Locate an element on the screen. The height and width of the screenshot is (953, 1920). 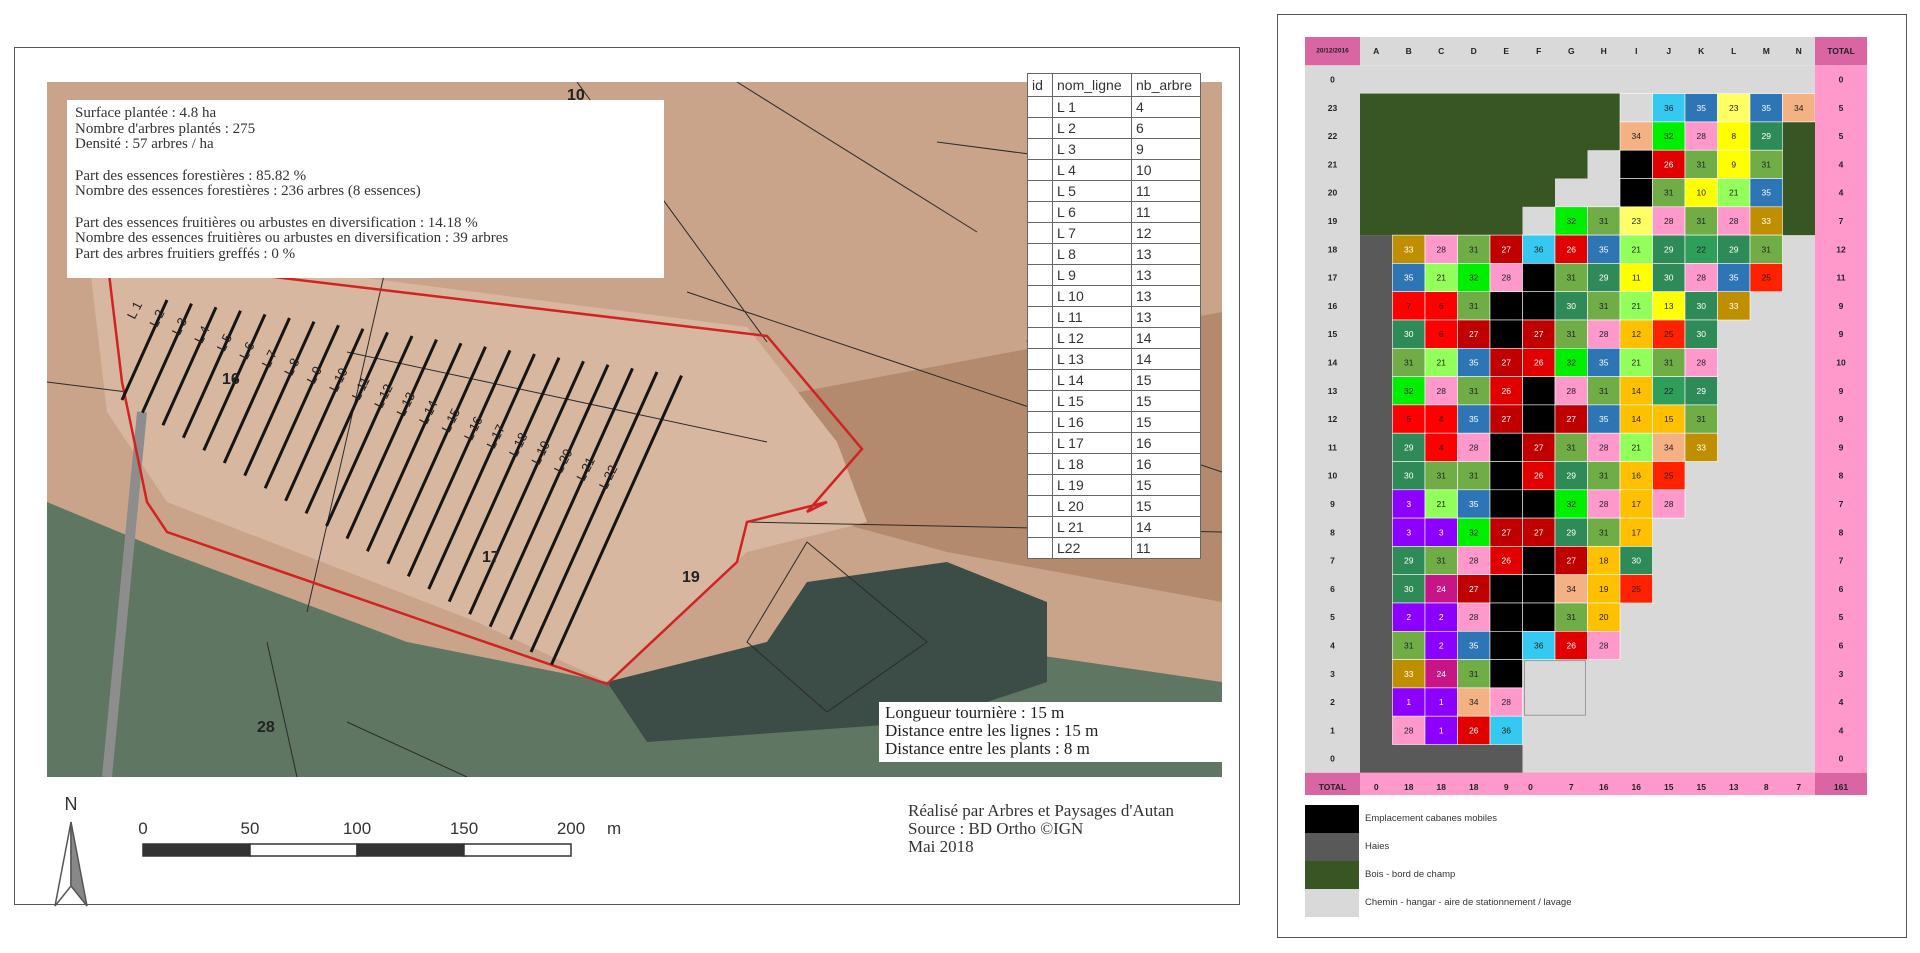
table-header-row: id nom_ligne nb_arbre is located at coordinates (1114, 85).